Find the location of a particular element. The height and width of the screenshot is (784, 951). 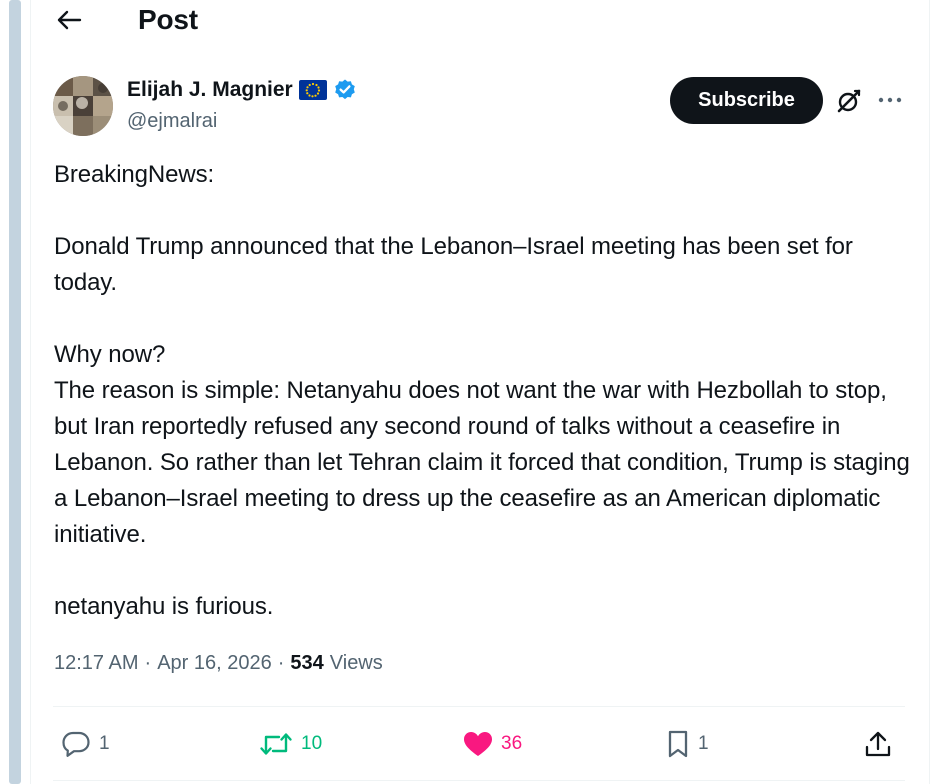

author-name-row: Elijah J. Magnier is located at coordinates (242, 90).